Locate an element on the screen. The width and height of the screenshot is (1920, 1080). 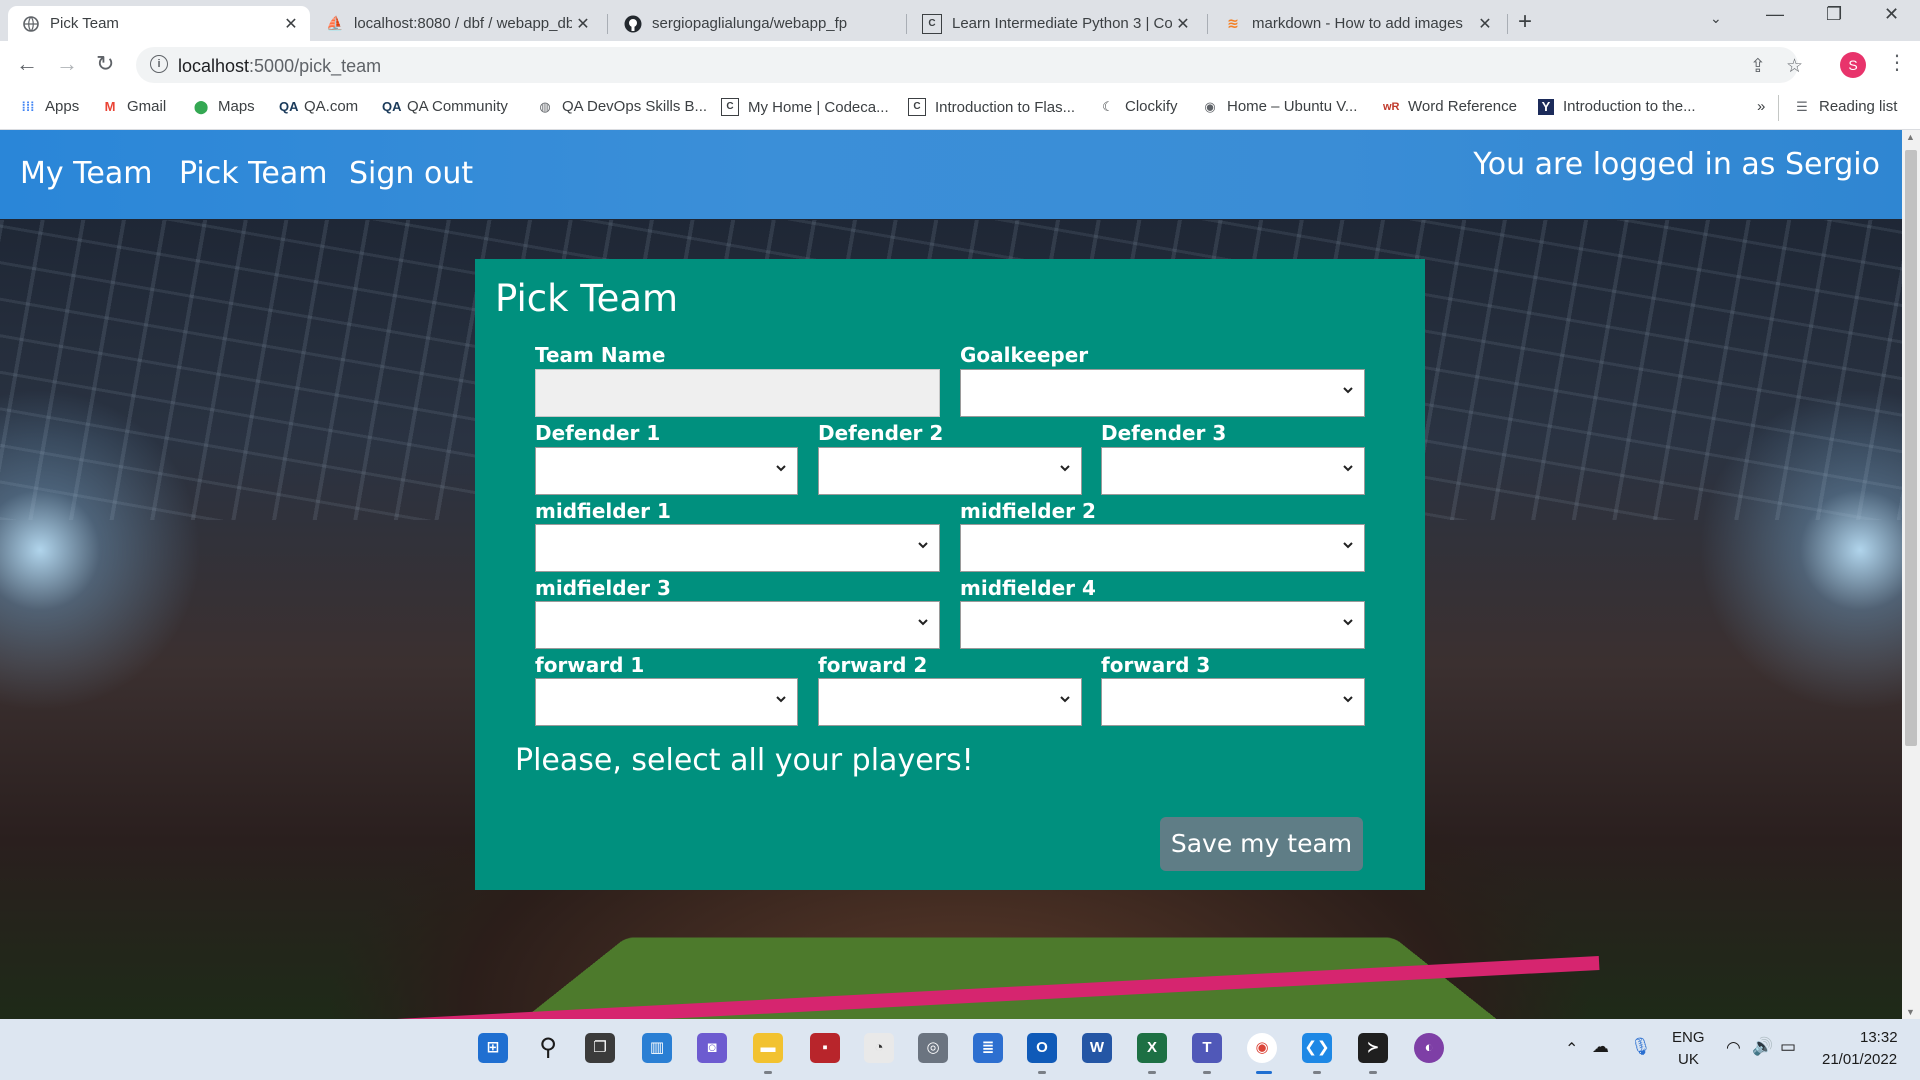
chrome-icon: ◉ is located at coordinates (1262, 1048).